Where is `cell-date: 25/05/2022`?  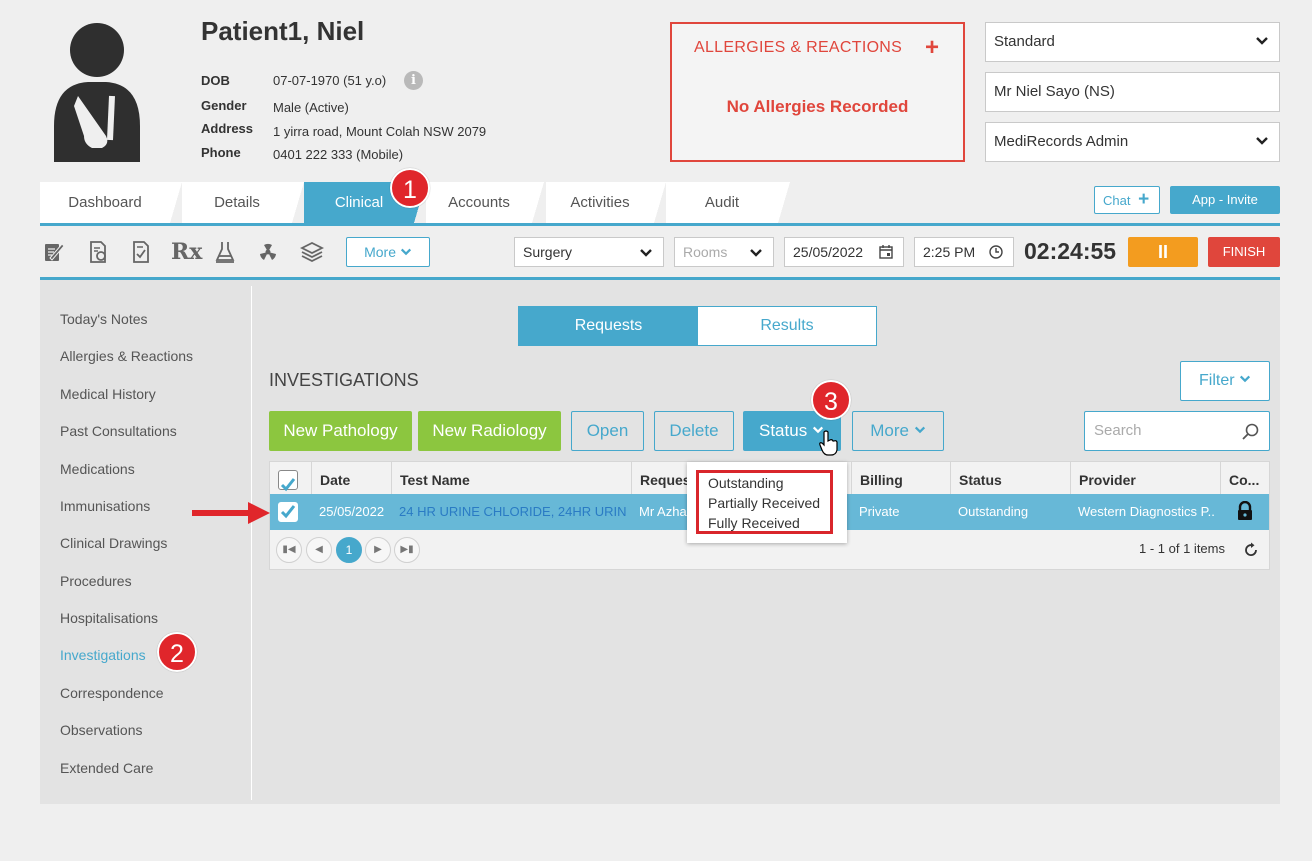 cell-date: 25/05/2022 is located at coordinates (352, 511).